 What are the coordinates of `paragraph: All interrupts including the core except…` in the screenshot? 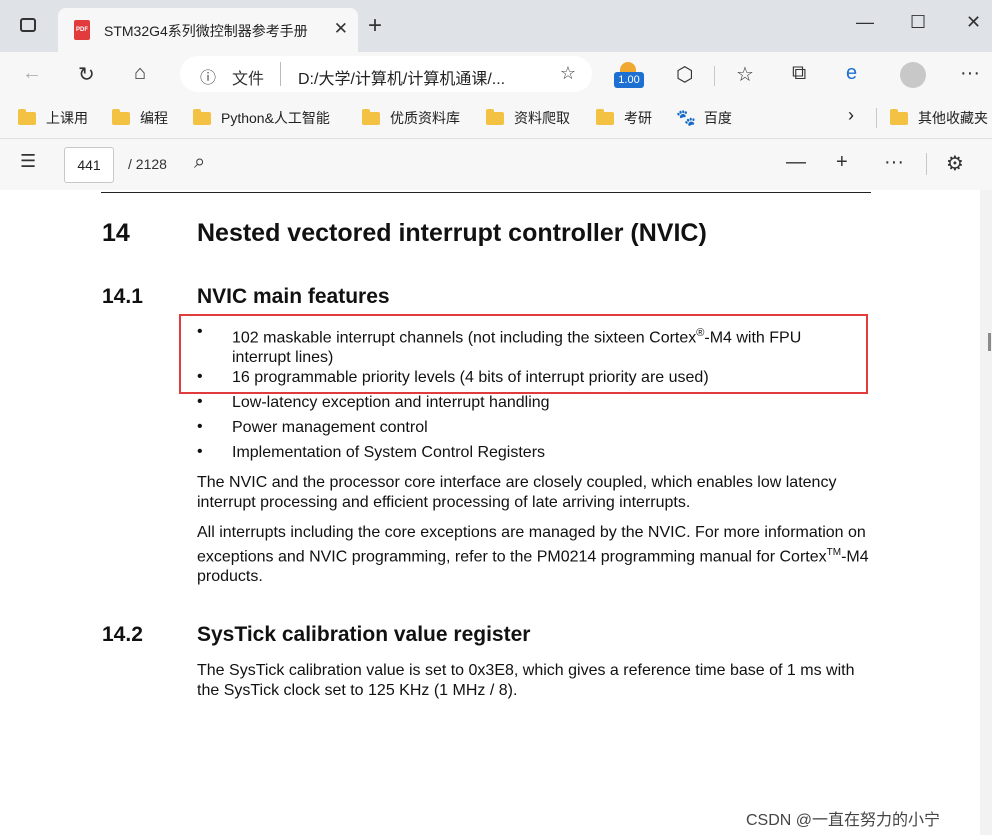 It's located at (533, 555).